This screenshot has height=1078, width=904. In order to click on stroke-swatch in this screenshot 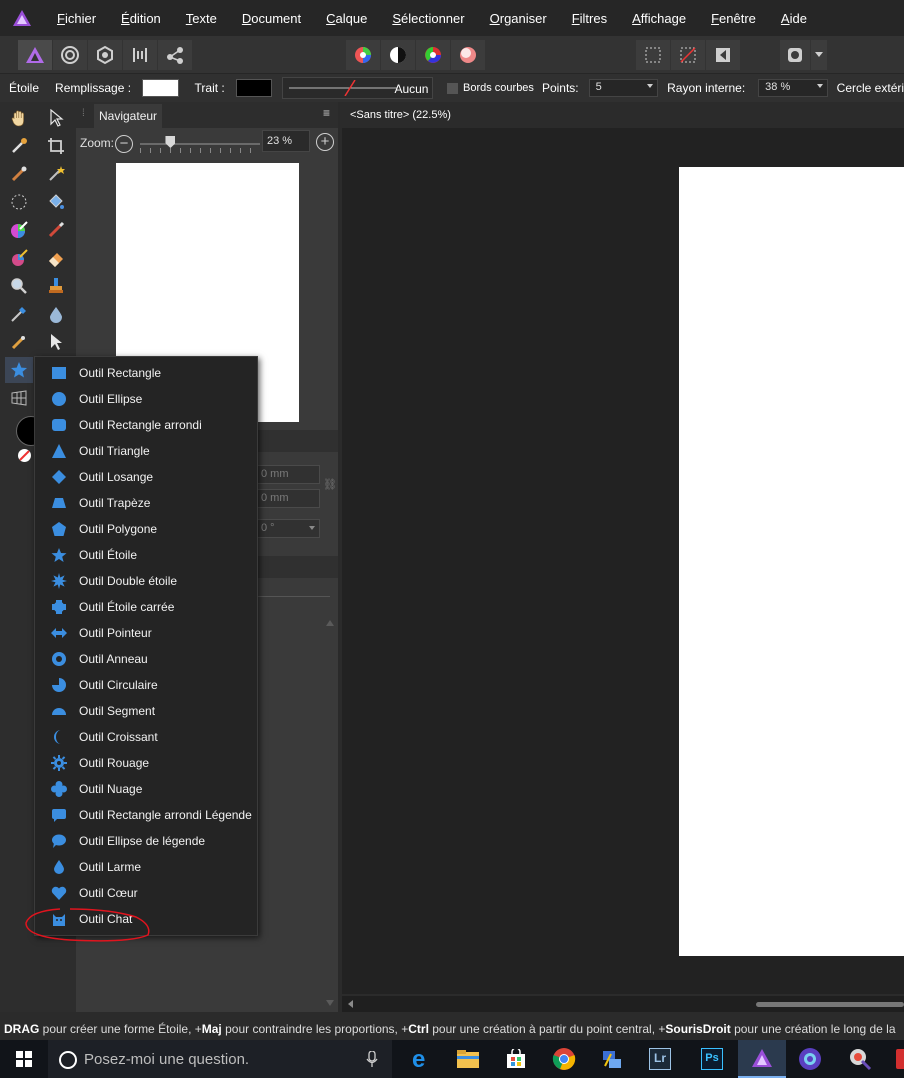, I will do `click(254, 88)`.